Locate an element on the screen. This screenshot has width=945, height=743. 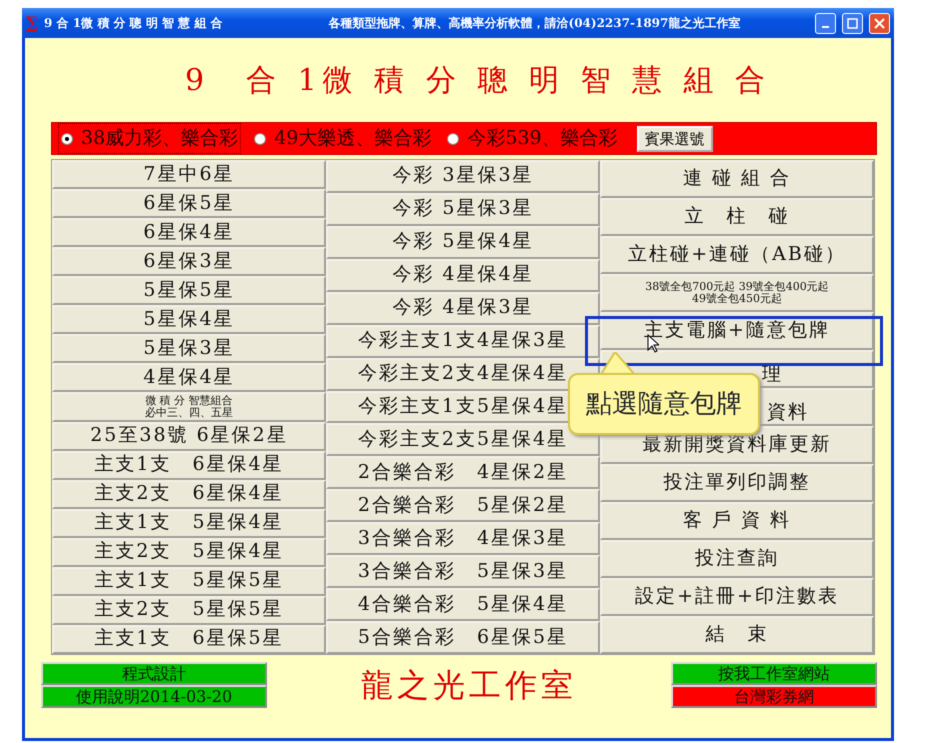
button-caption-line: 微 積 分 智慧組合 is located at coordinates (189, 401).